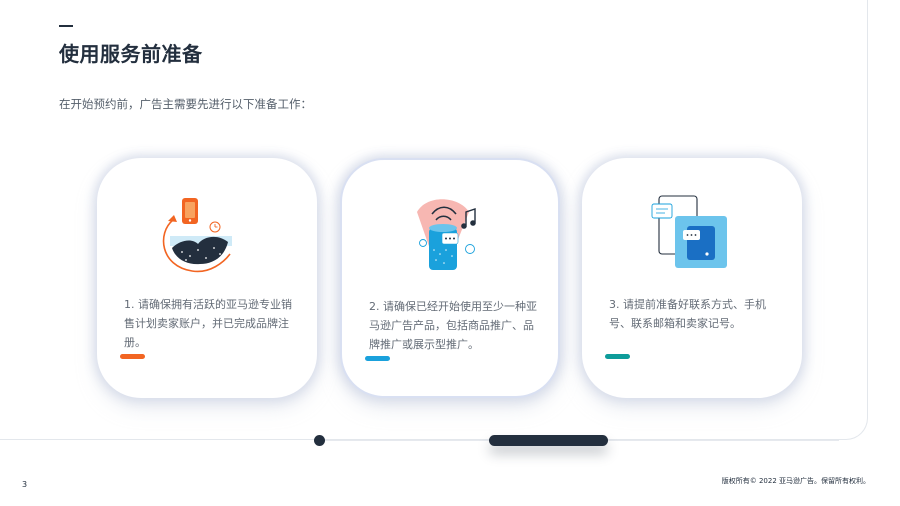  Describe the element at coordinates (548, 440) in the screenshot. I see `pager-active-indicator` at that location.